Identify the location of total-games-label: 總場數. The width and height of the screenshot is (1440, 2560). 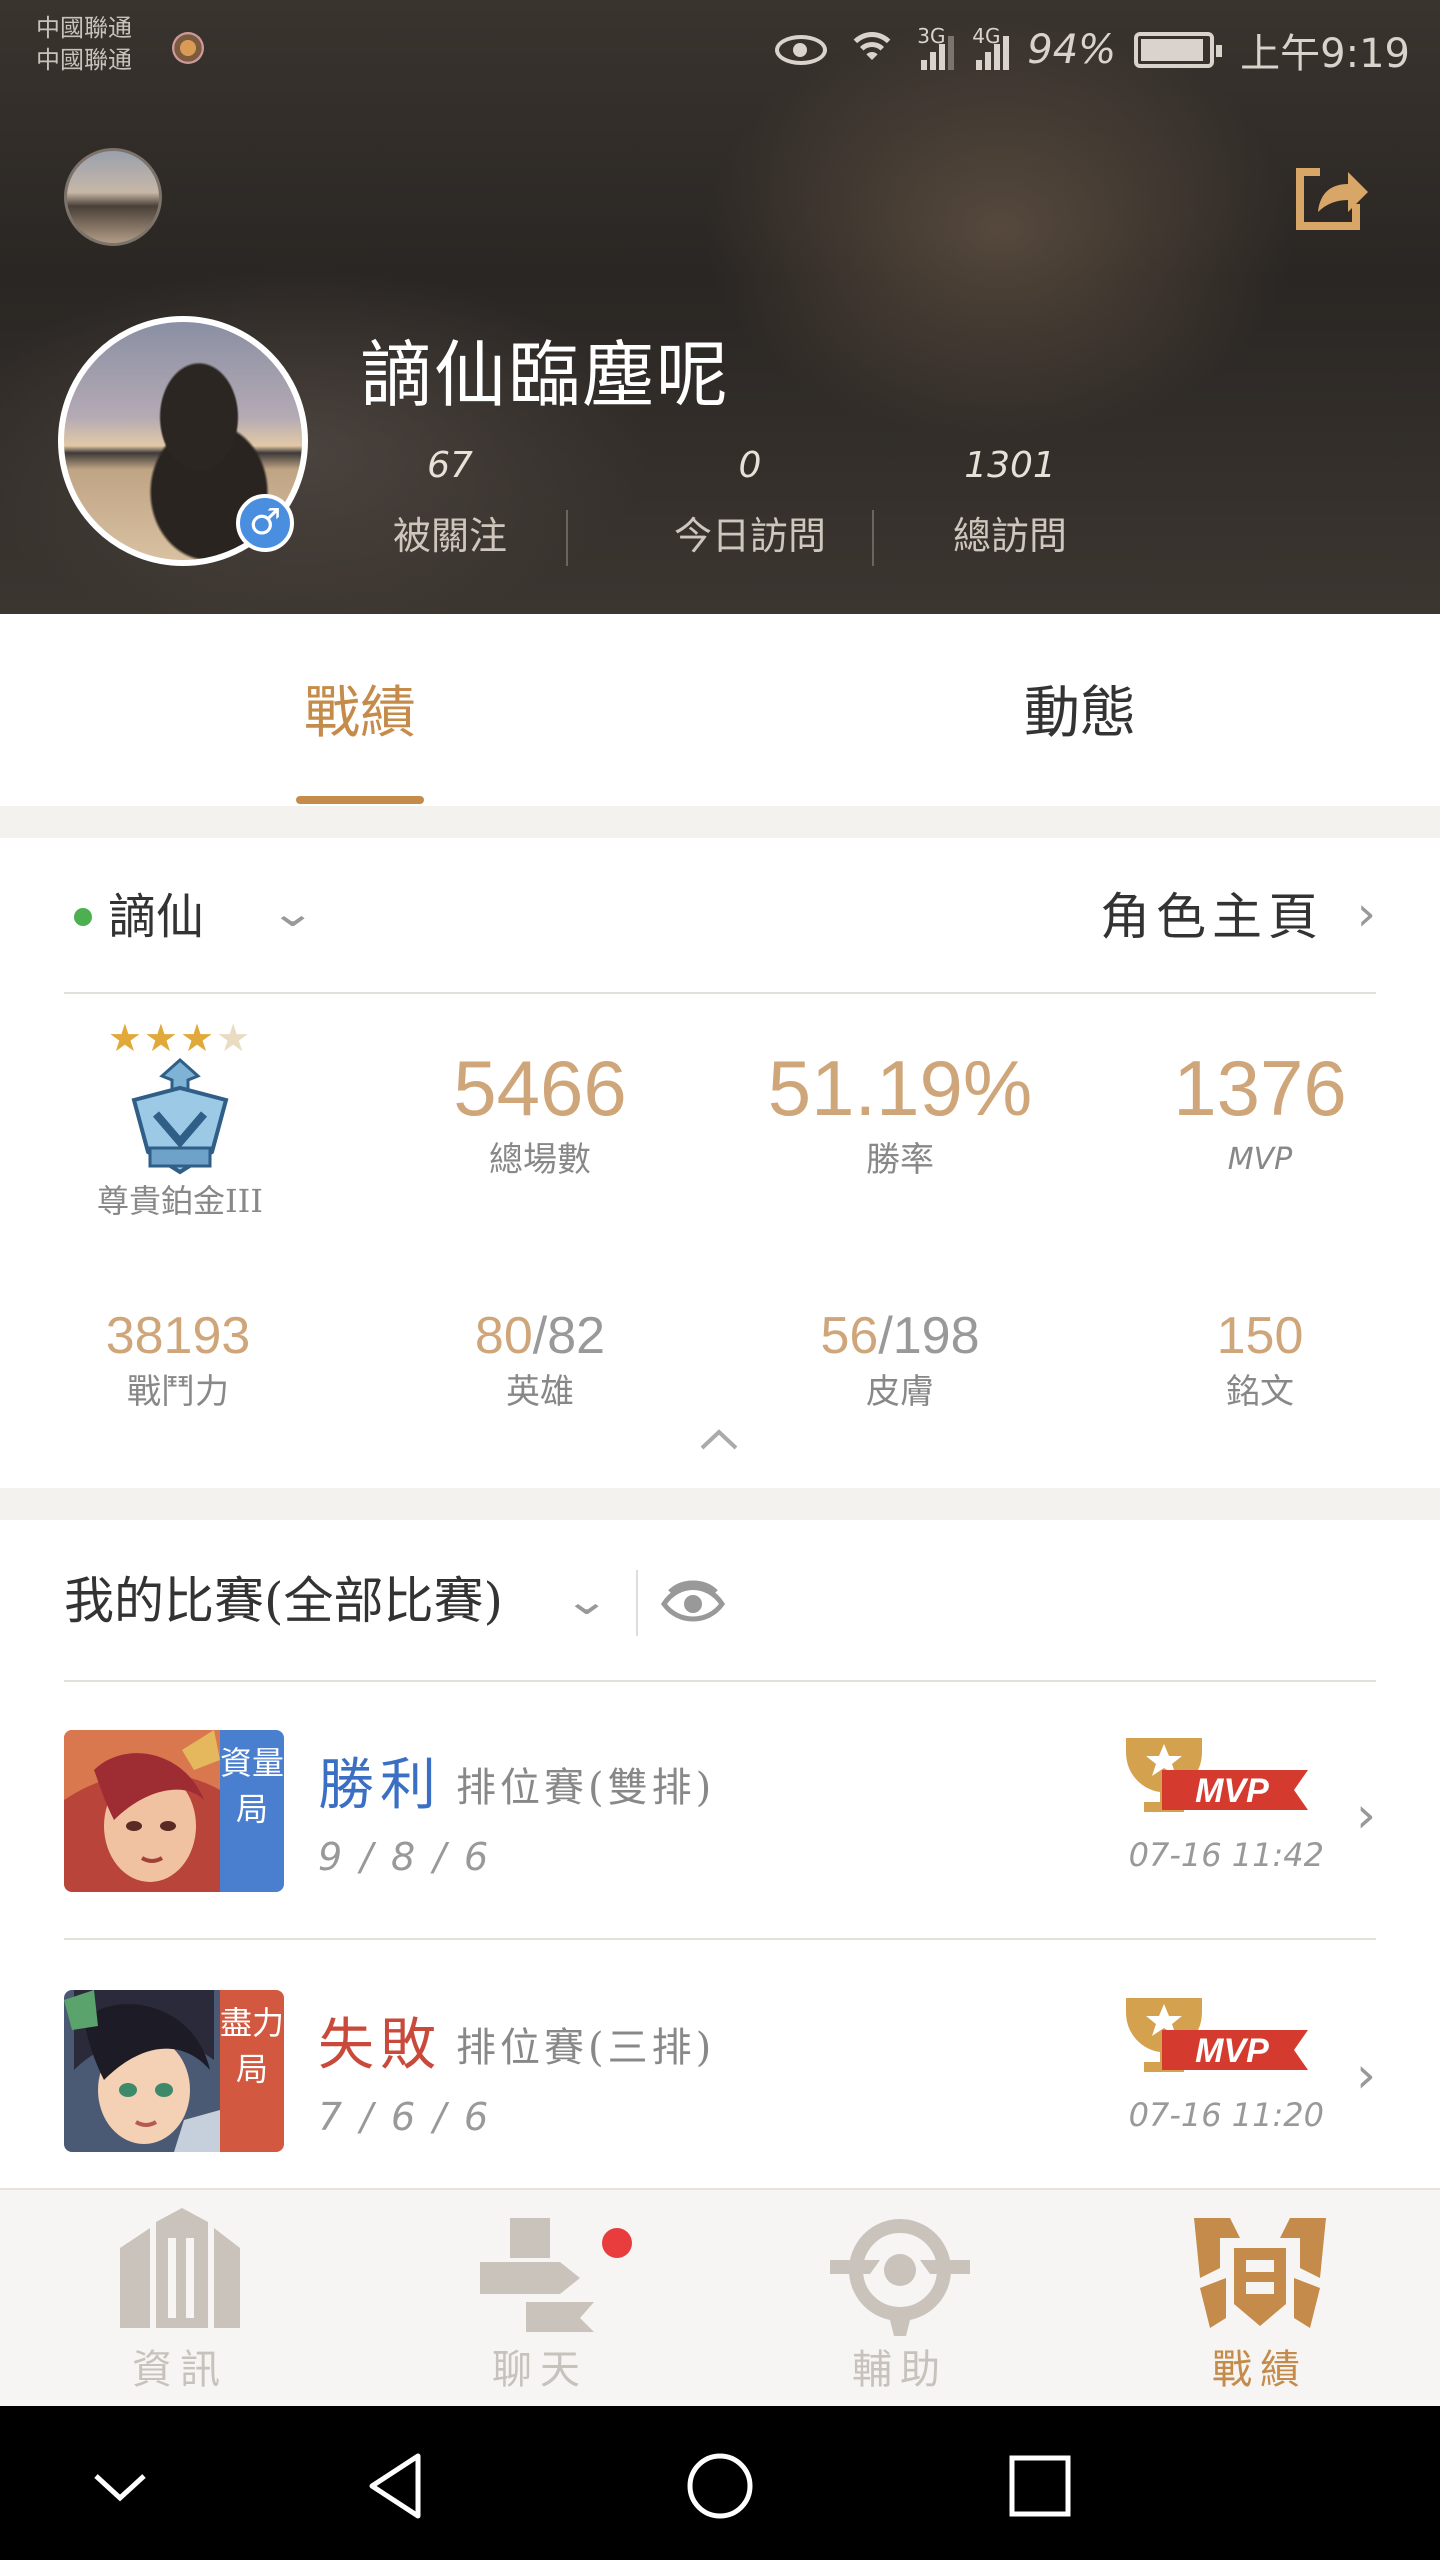
(540, 1160).